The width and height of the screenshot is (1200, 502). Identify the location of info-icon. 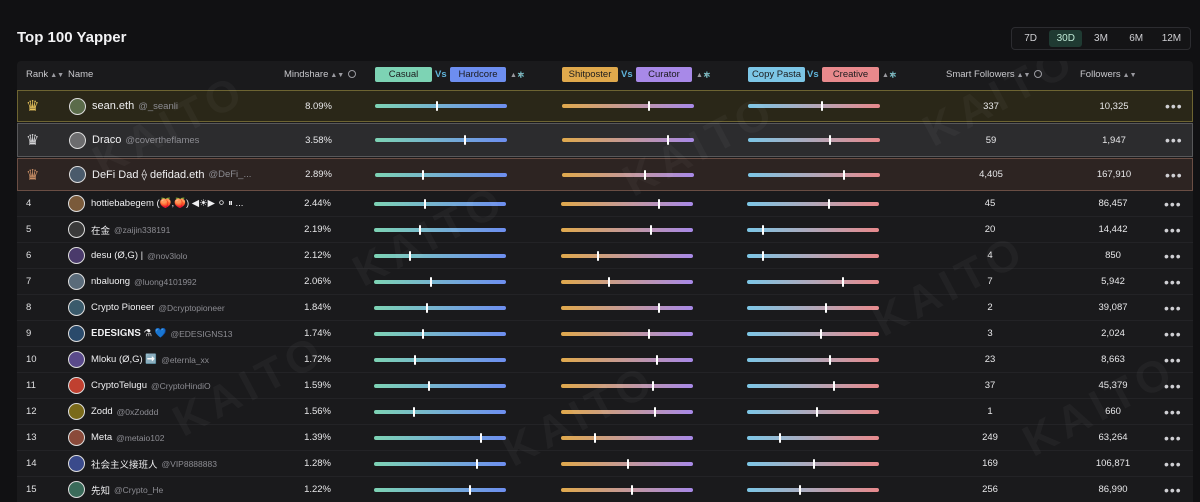
(1038, 74).